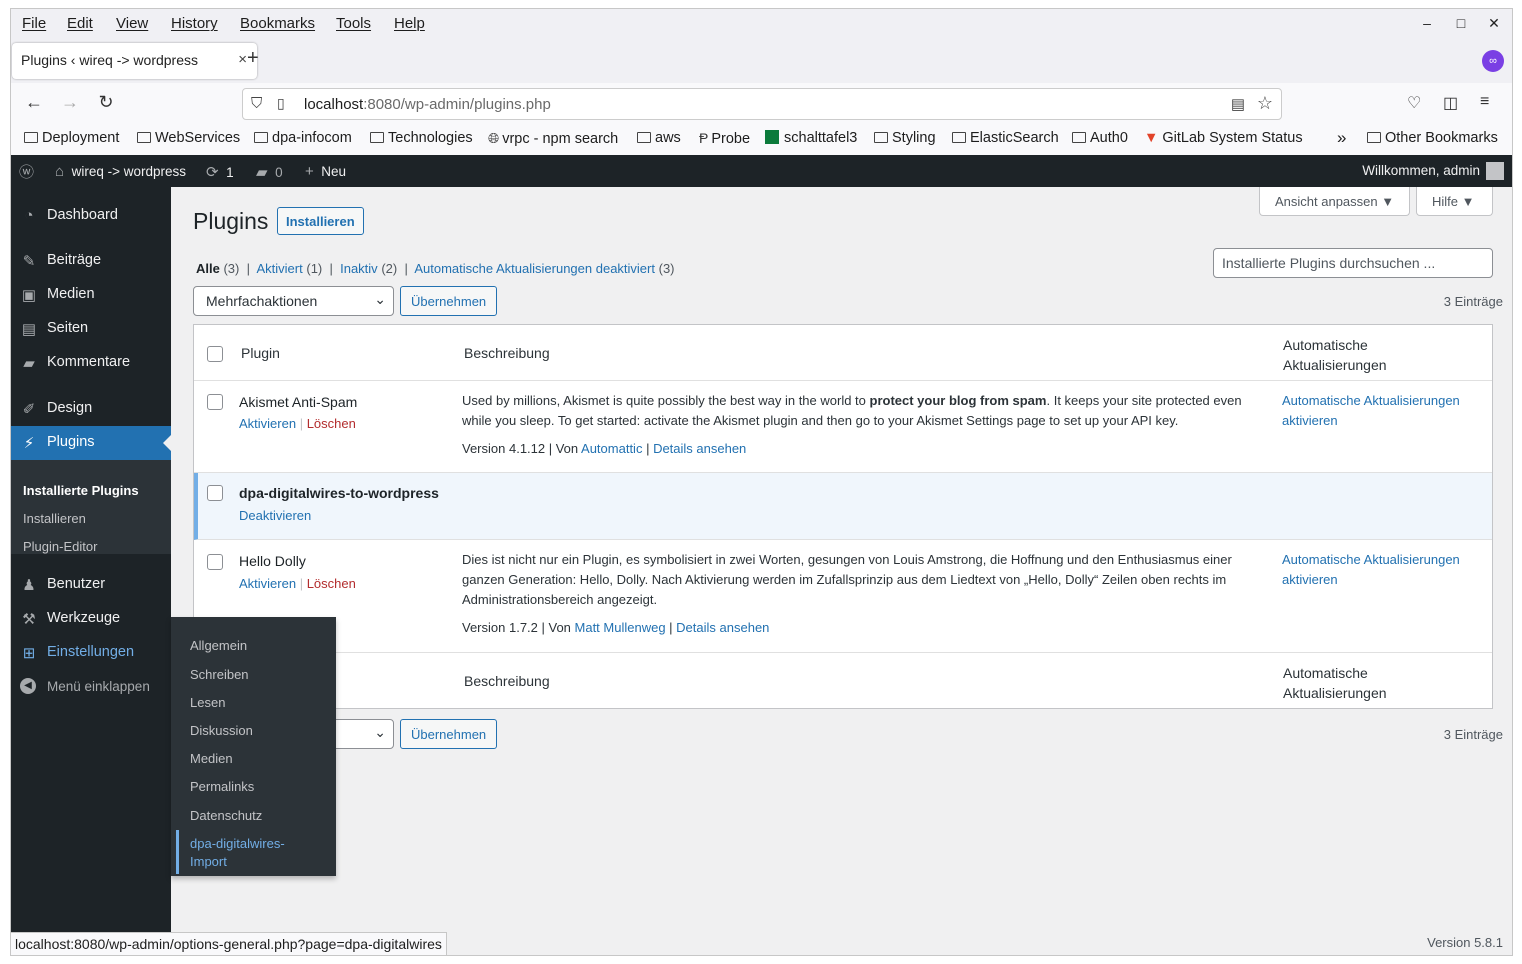 The height and width of the screenshot is (964, 1522). What do you see at coordinates (220, 172) in the screenshot?
I see `admin-bar-updates: ⟳ 1` at bounding box center [220, 172].